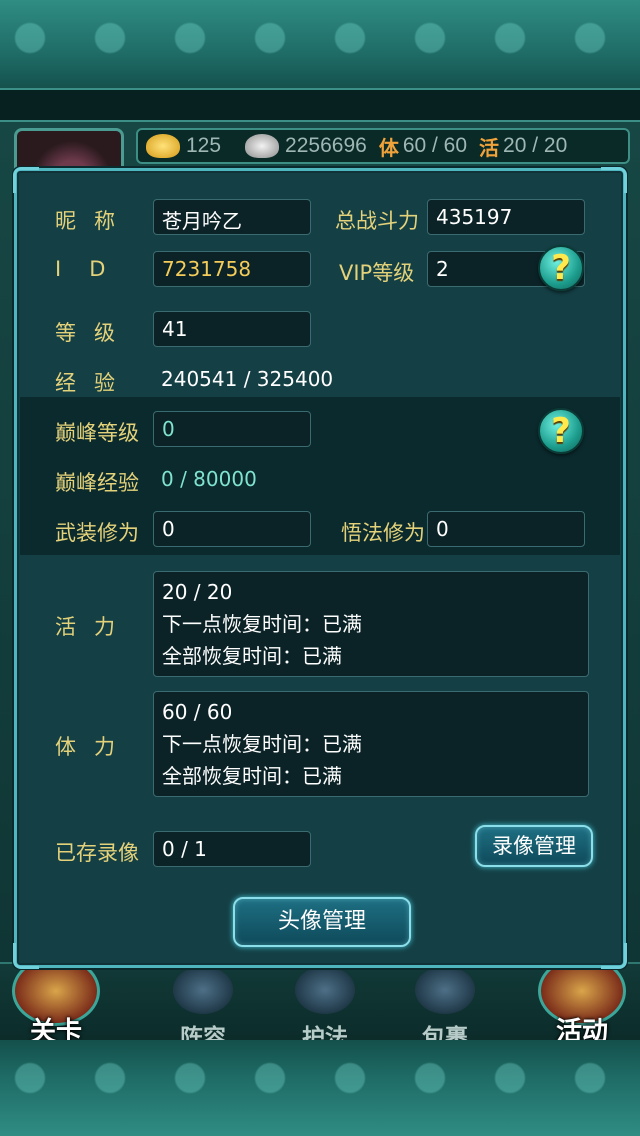 This screenshot has height=1136, width=640. What do you see at coordinates (322, 922) in the screenshot?
I see `avatar-manage-button: 头像管理` at bounding box center [322, 922].